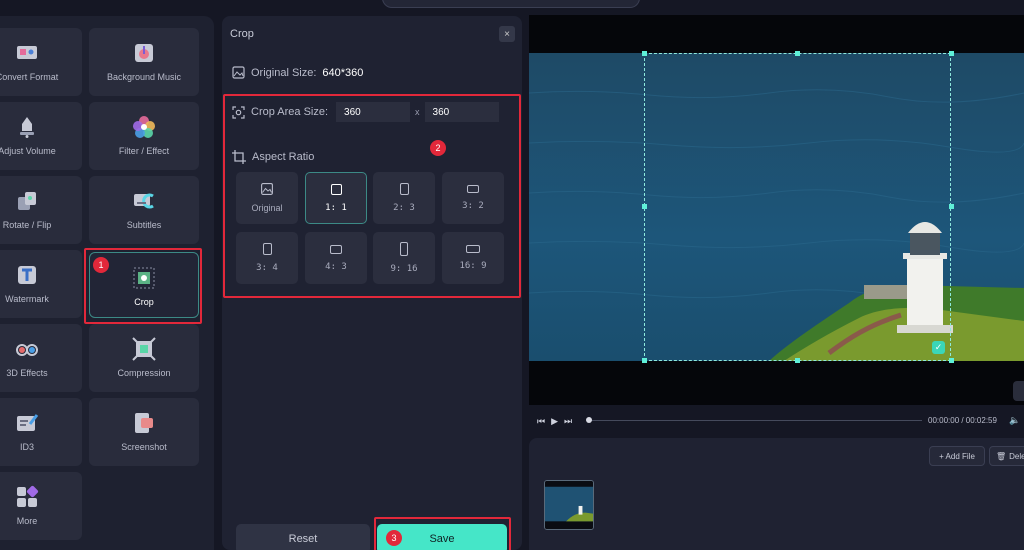 The width and height of the screenshot is (1024, 550). Describe the element at coordinates (144, 53) in the screenshot. I see `background-music-icon` at that location.